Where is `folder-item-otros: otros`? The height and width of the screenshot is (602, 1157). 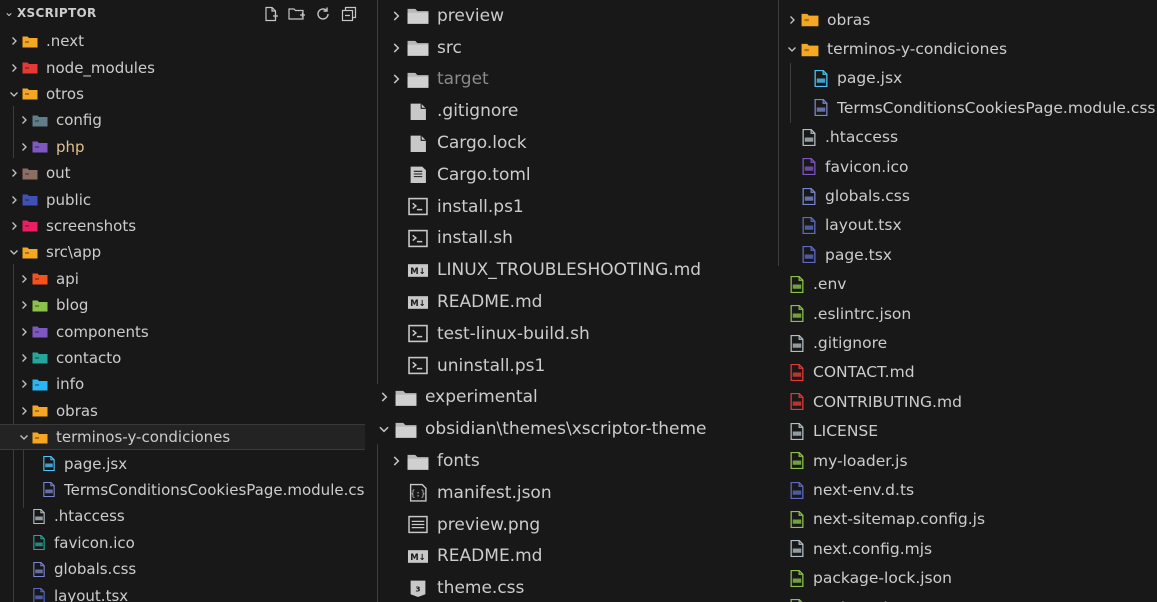
folder-item-otros: otros is located at coordinates (182, 94).